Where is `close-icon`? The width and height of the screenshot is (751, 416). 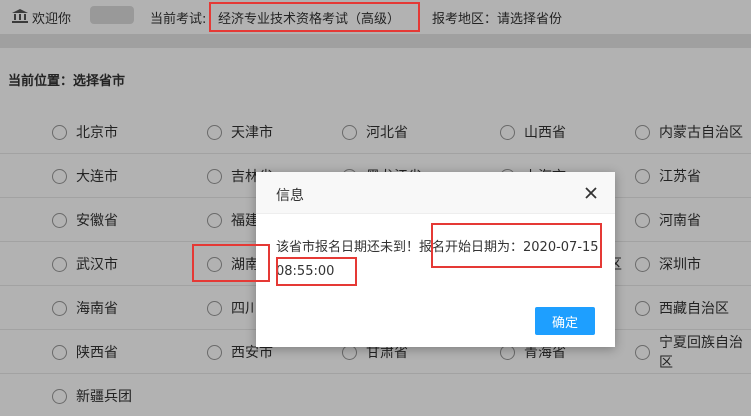 close-icon is located at coordinates (591, 193).